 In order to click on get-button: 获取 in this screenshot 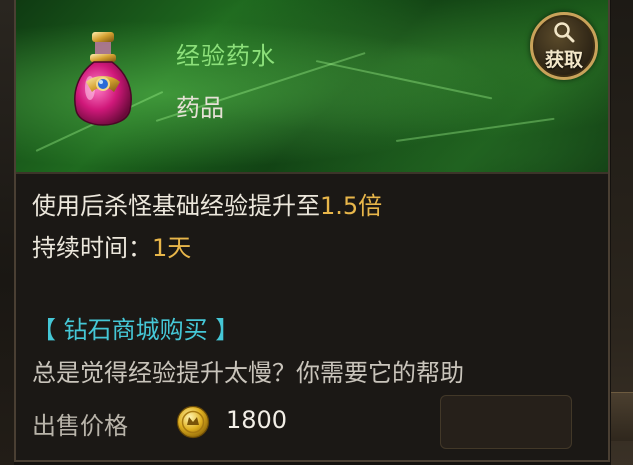, I will do `click(564, 46)`.